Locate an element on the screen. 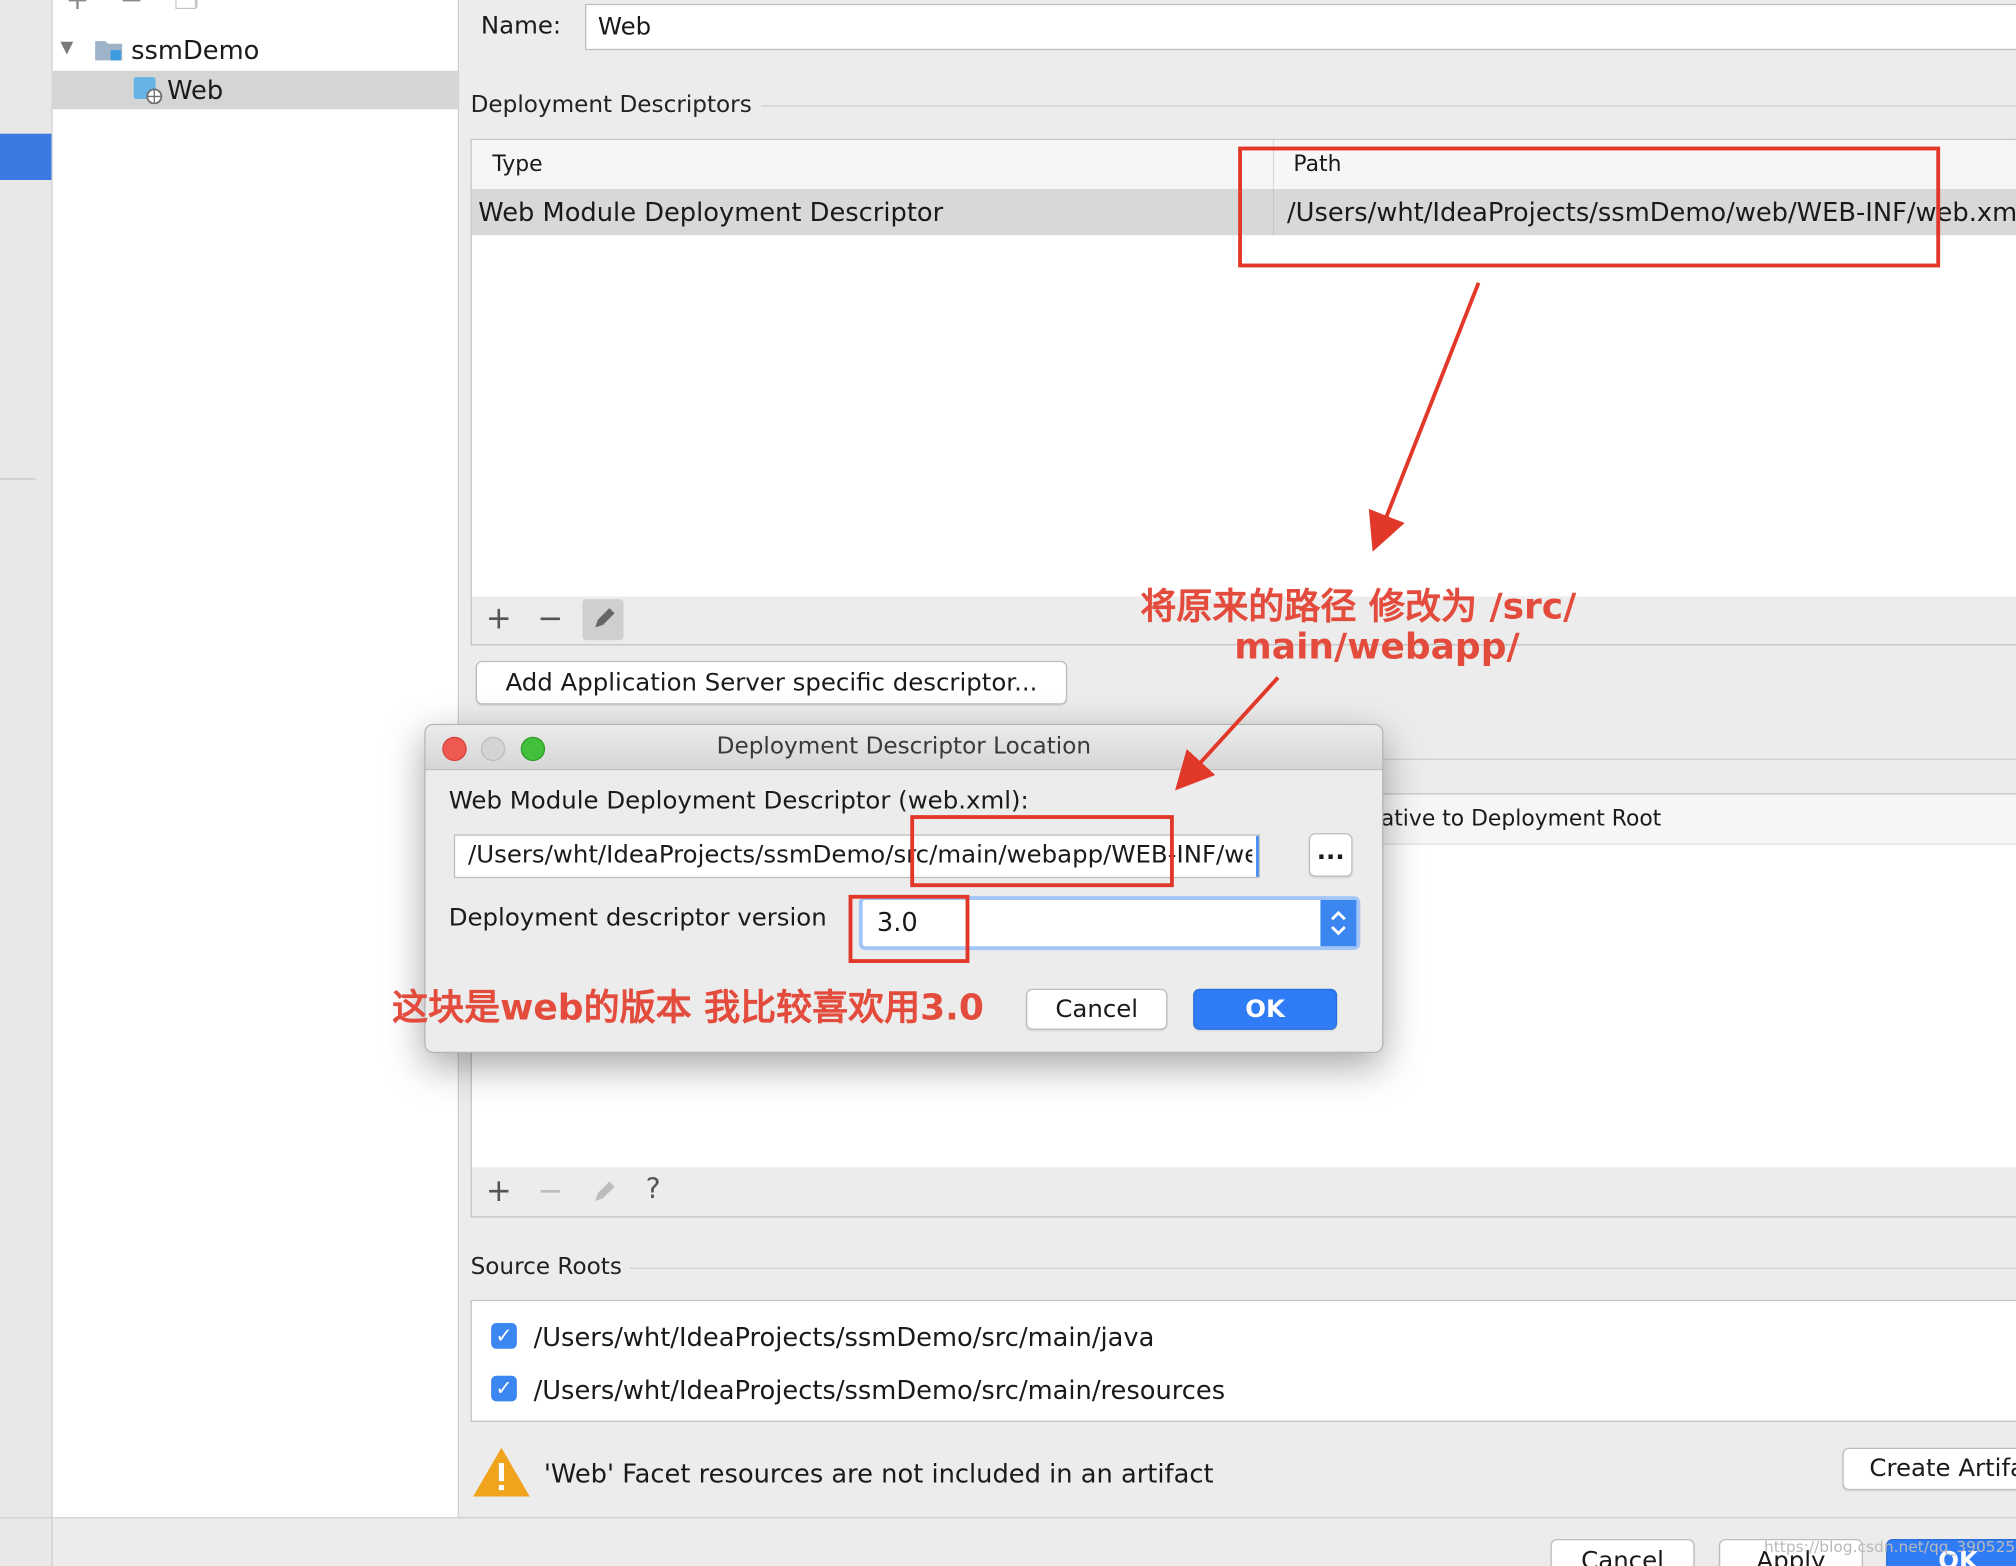  annotation-path-note-line1: 将原来的路径 修改为 /src/ is located at coordinates (1358, 606).